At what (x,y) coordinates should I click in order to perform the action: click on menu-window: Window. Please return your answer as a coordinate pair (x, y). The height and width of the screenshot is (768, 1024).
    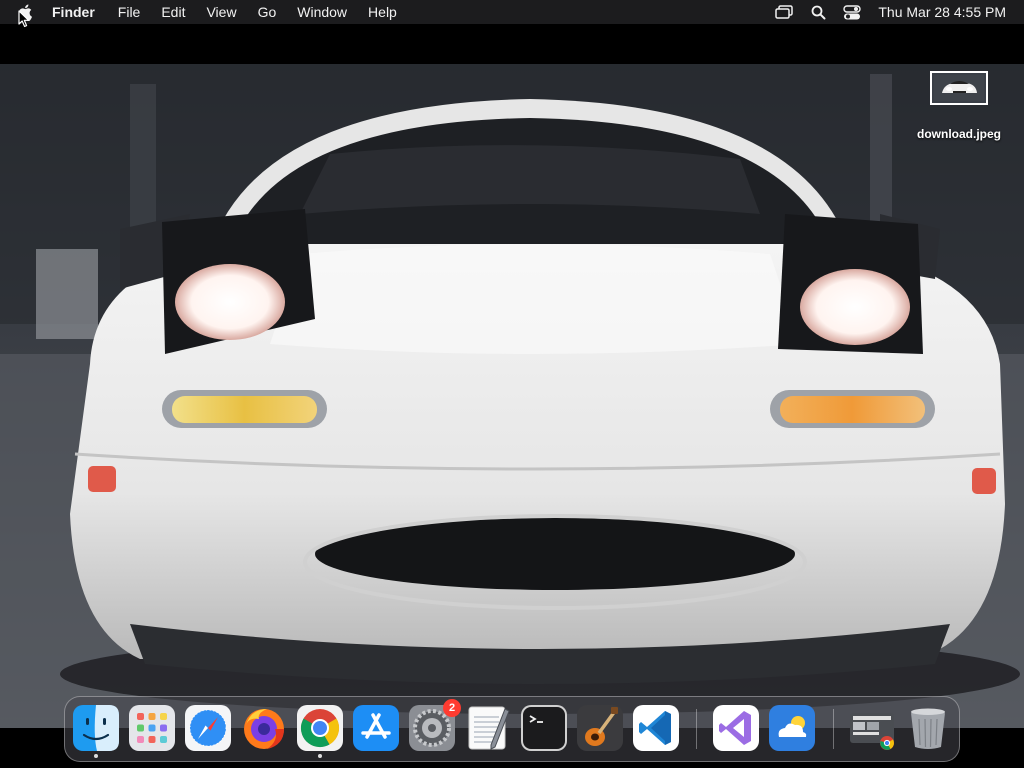
    Looking at the image, I should click on (322, 12).